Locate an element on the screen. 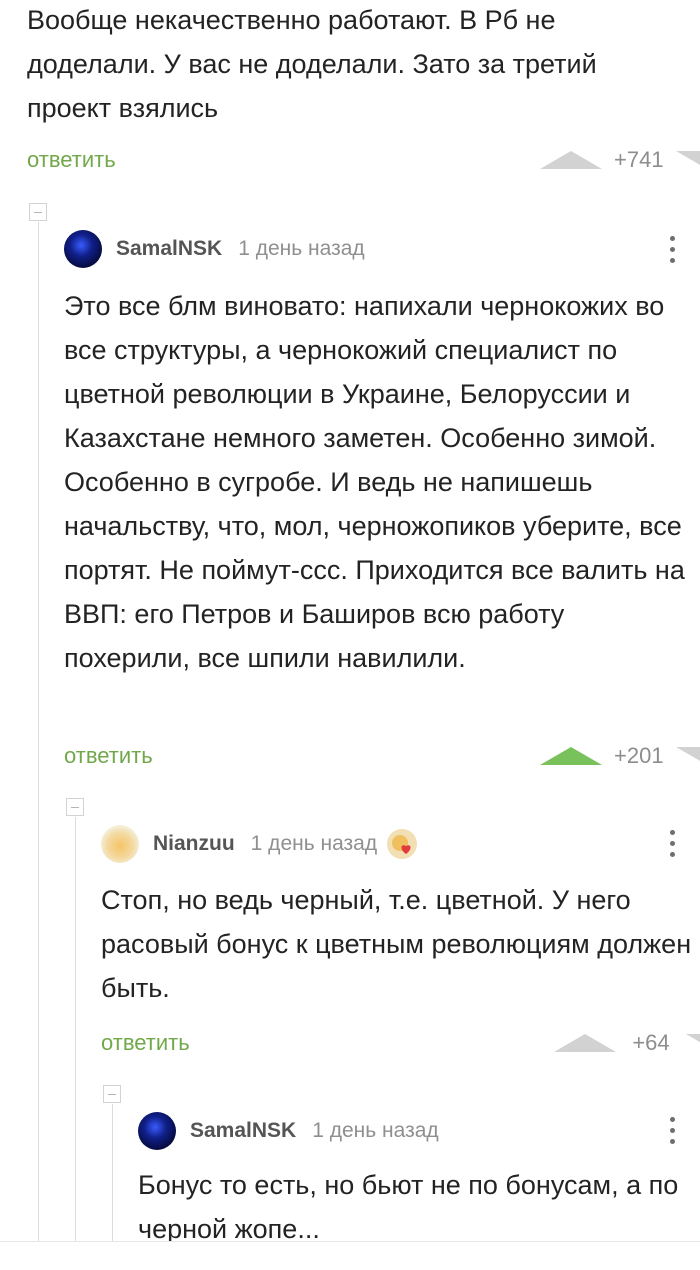  vote-widget-2: +201 is located at coordinates (620, 756).